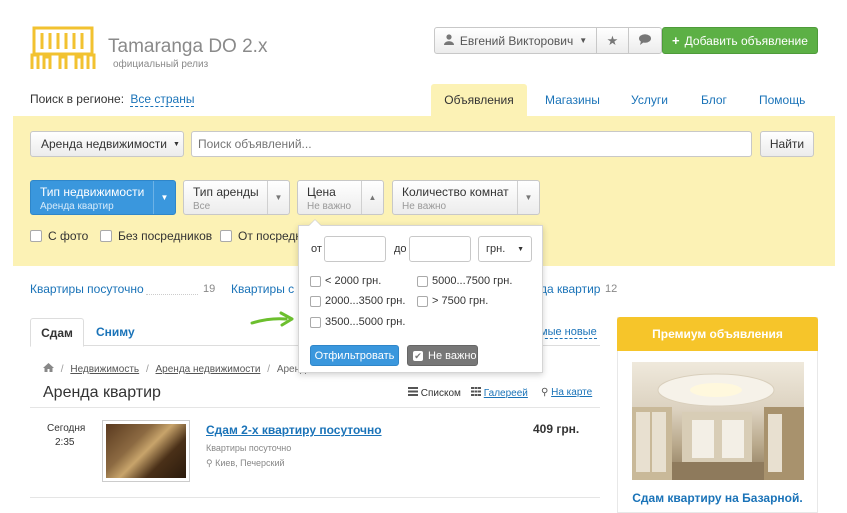  Describe the element at coordinates (440, 393) in the screenshot. I see `view-list-label: Списком` at that location.